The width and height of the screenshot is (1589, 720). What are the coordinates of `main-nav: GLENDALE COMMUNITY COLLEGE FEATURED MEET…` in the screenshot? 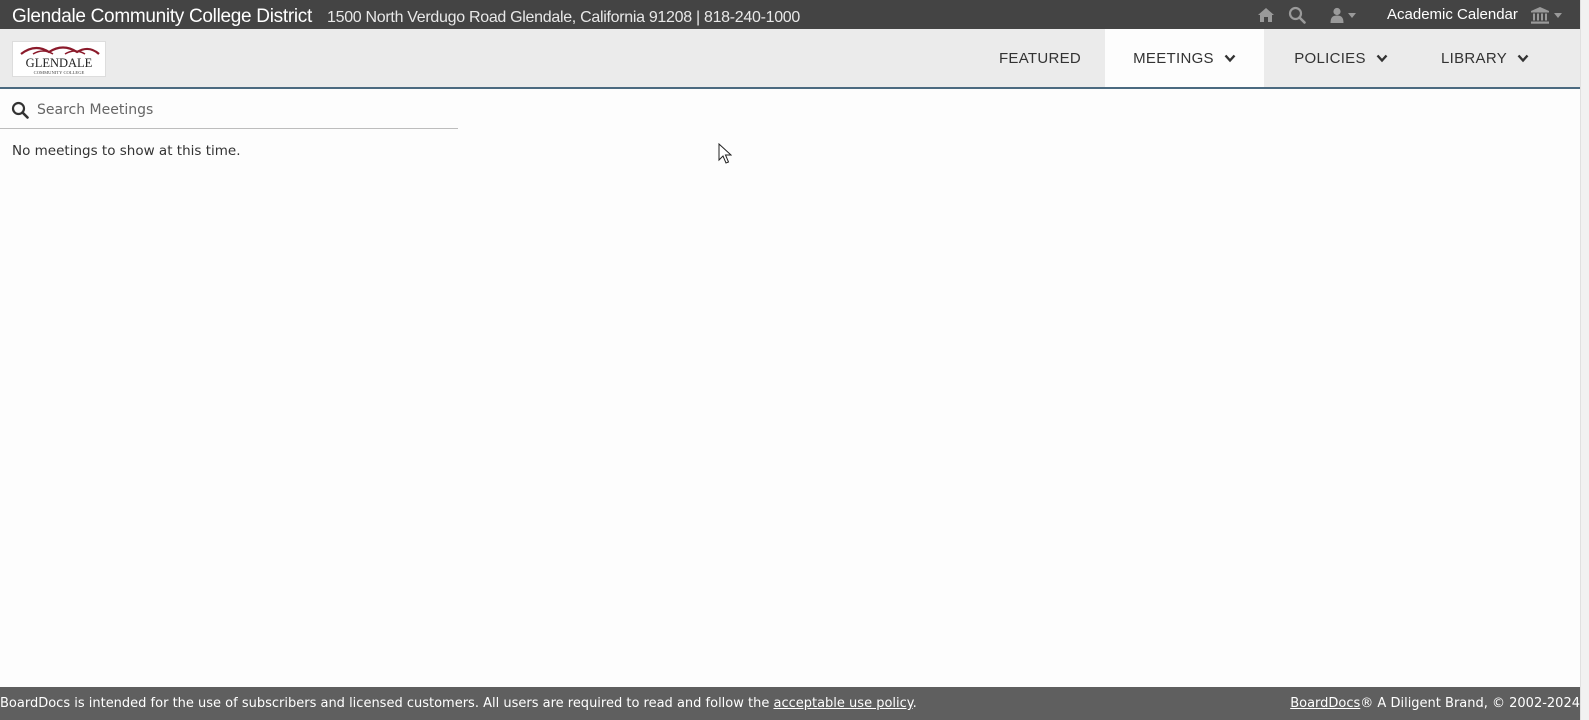 It's located at (790, 59).